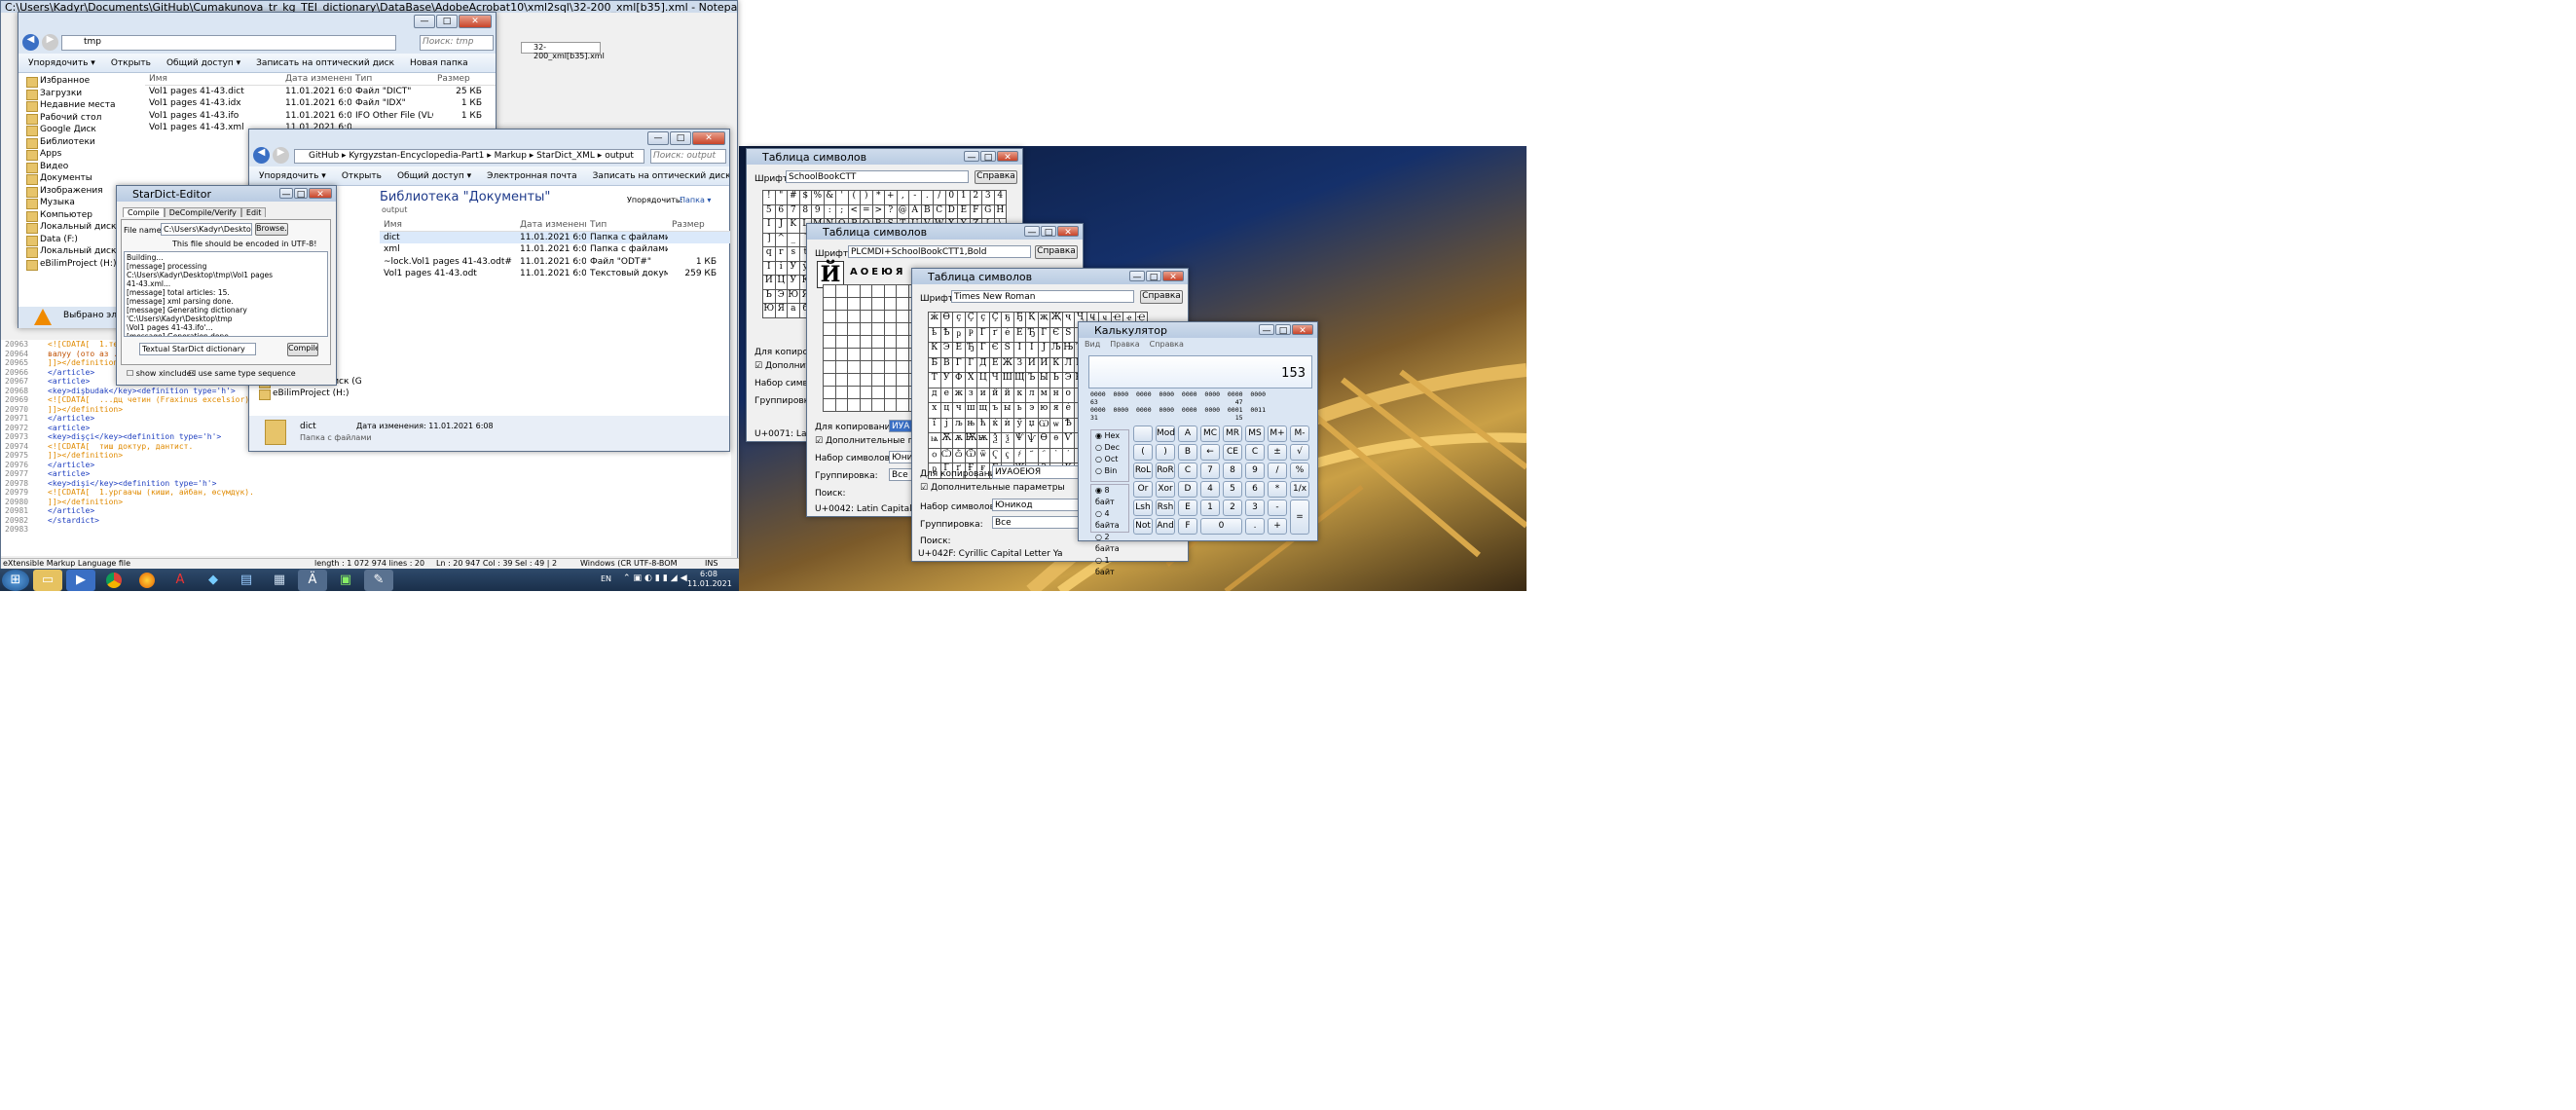 This screenshot has height=1110, width=2576. I want to click on char-cell: Ѽ, so click(946, 455).